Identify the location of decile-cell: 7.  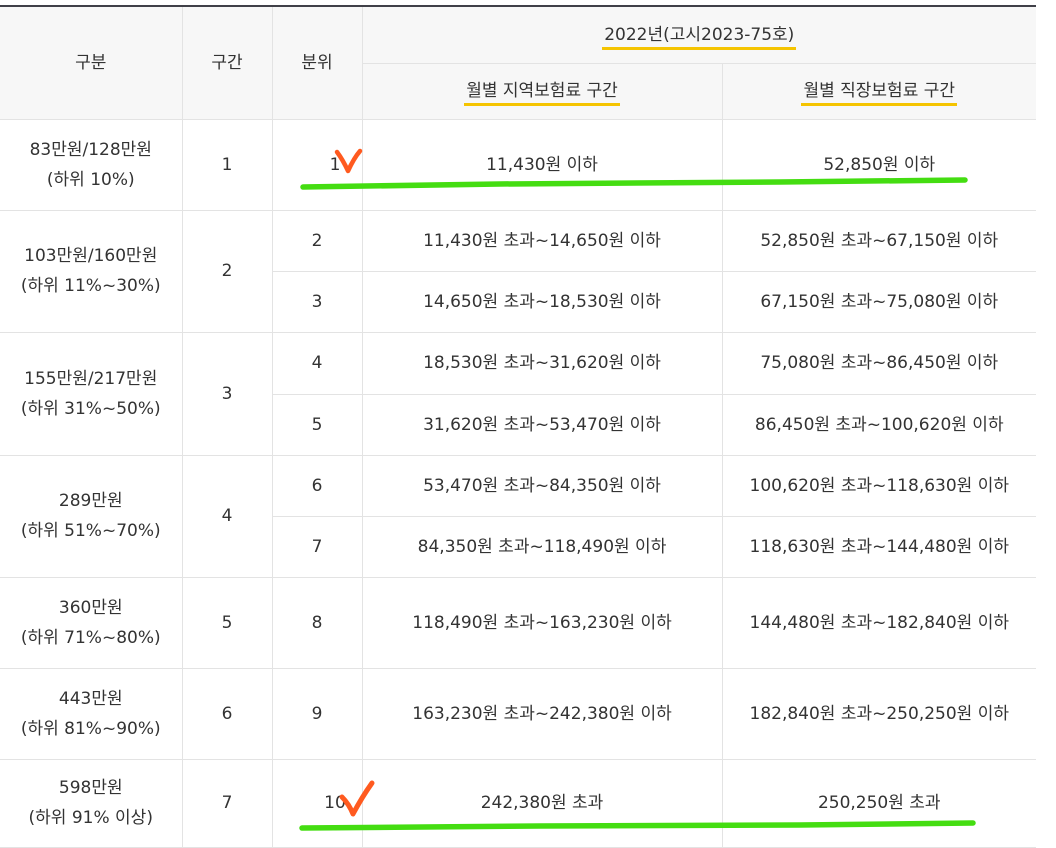
(317, 546).